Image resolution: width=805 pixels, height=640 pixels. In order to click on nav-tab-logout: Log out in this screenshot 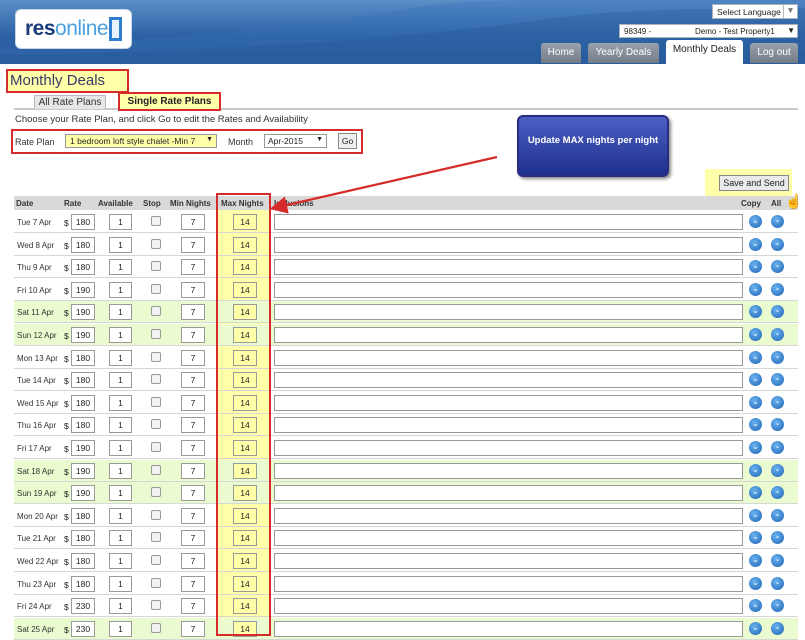, I will do `click(774, 53)`.